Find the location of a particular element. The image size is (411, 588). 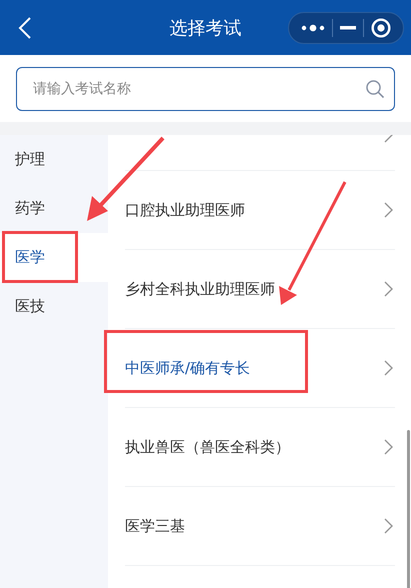

search-icon is located at coordinates (375, 88).